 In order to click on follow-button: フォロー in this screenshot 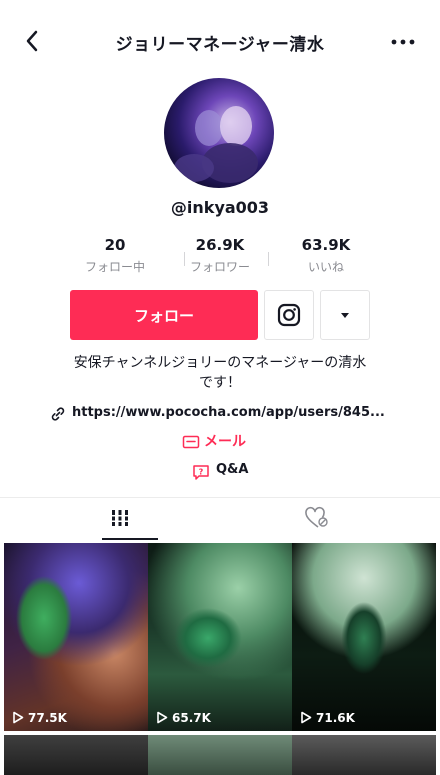, I will do `click(164, 315)`.